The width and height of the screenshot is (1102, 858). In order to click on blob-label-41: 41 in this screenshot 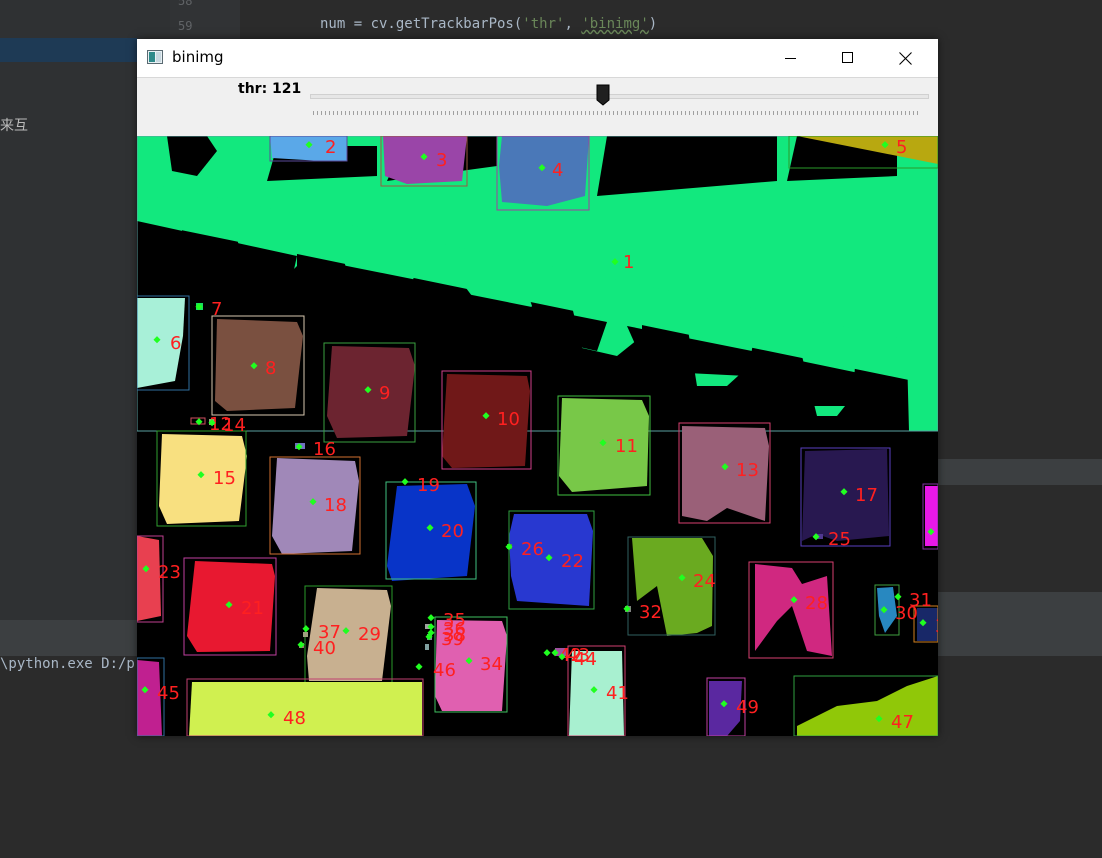, I will do `click(617, 693)`.